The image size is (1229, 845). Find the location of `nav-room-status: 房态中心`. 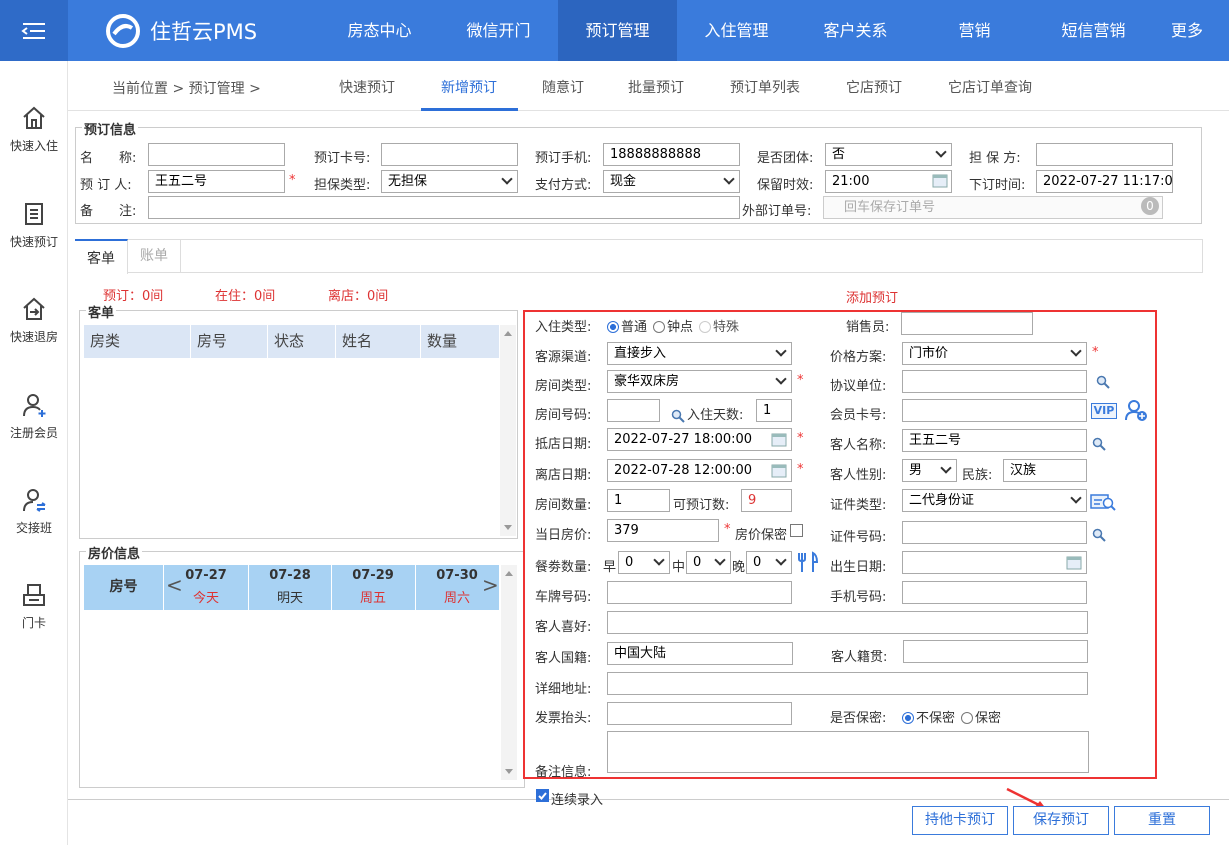

nav-room-status: 房态中心 is located at coordinates (379, 30).